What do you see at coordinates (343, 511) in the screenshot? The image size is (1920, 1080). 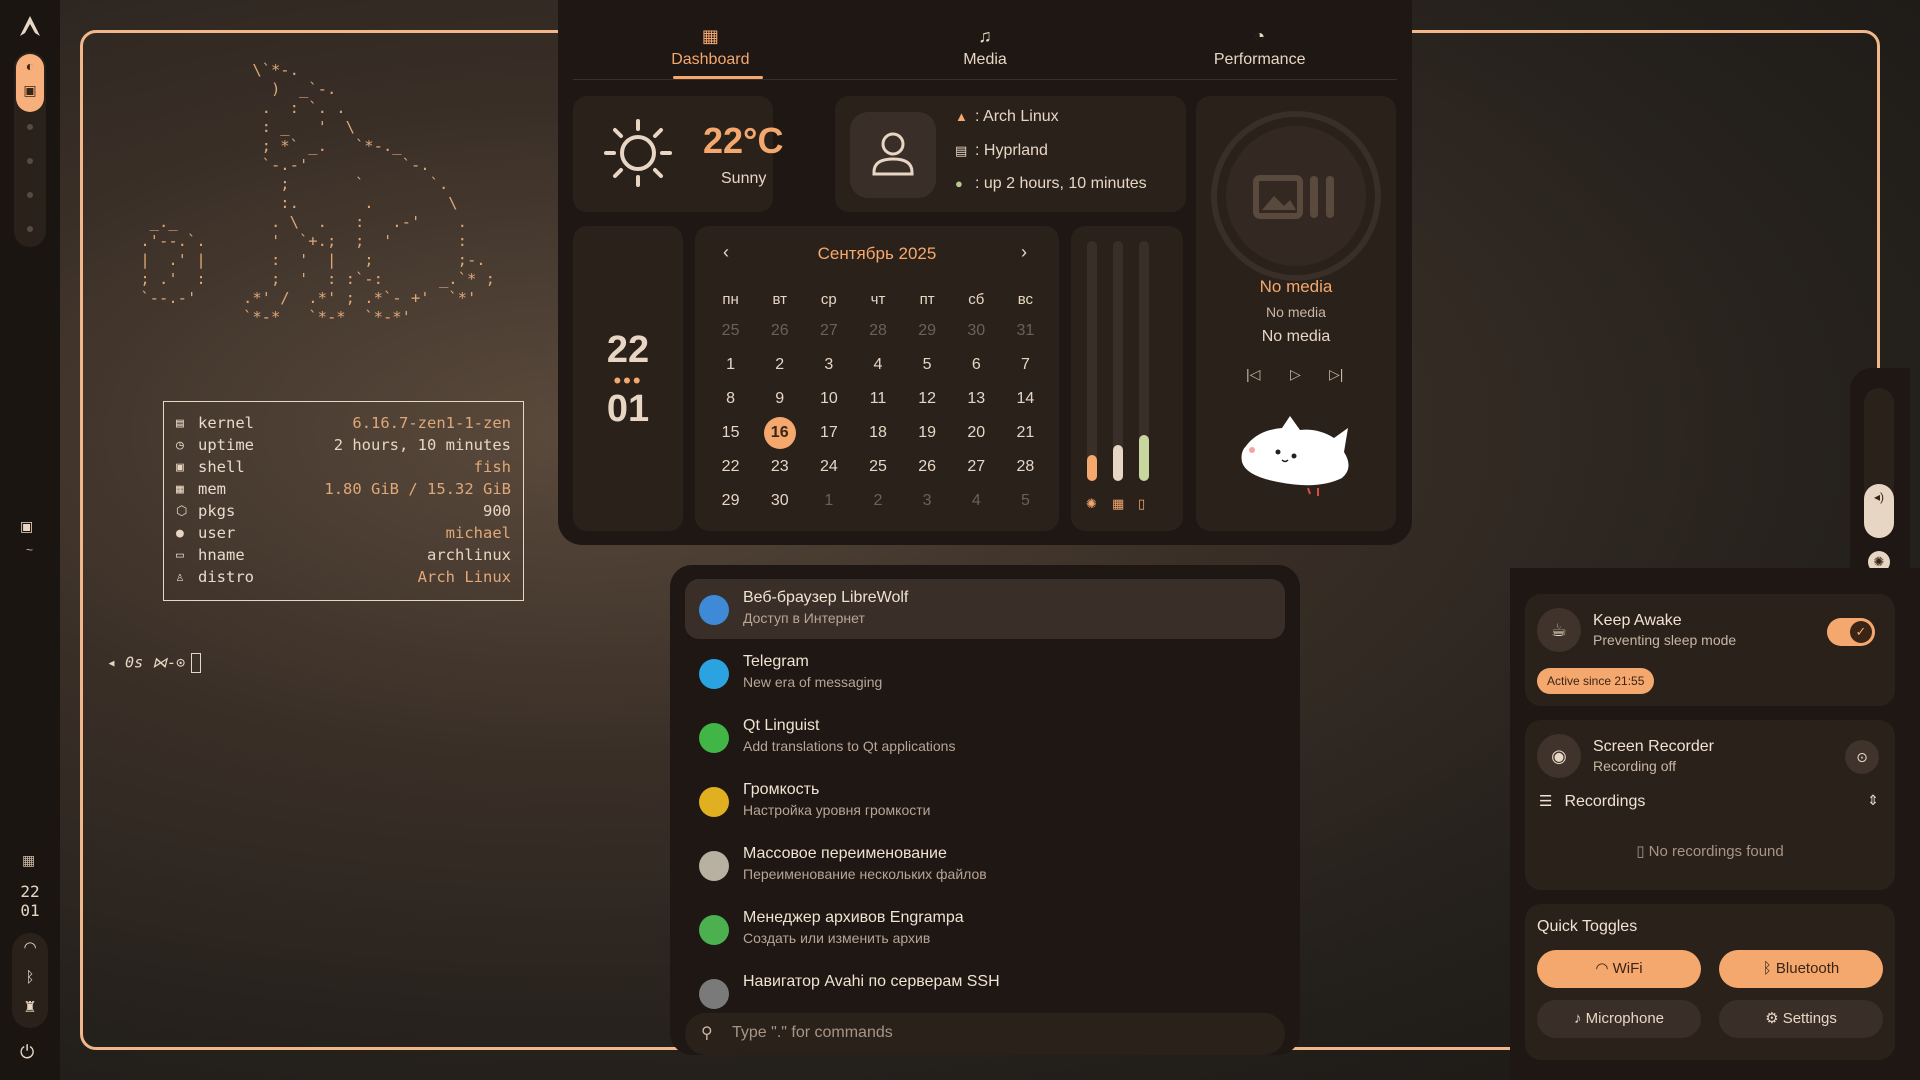 I see `fetch-row: ⬡ pkgs 900` at bounding box center [343, 511].